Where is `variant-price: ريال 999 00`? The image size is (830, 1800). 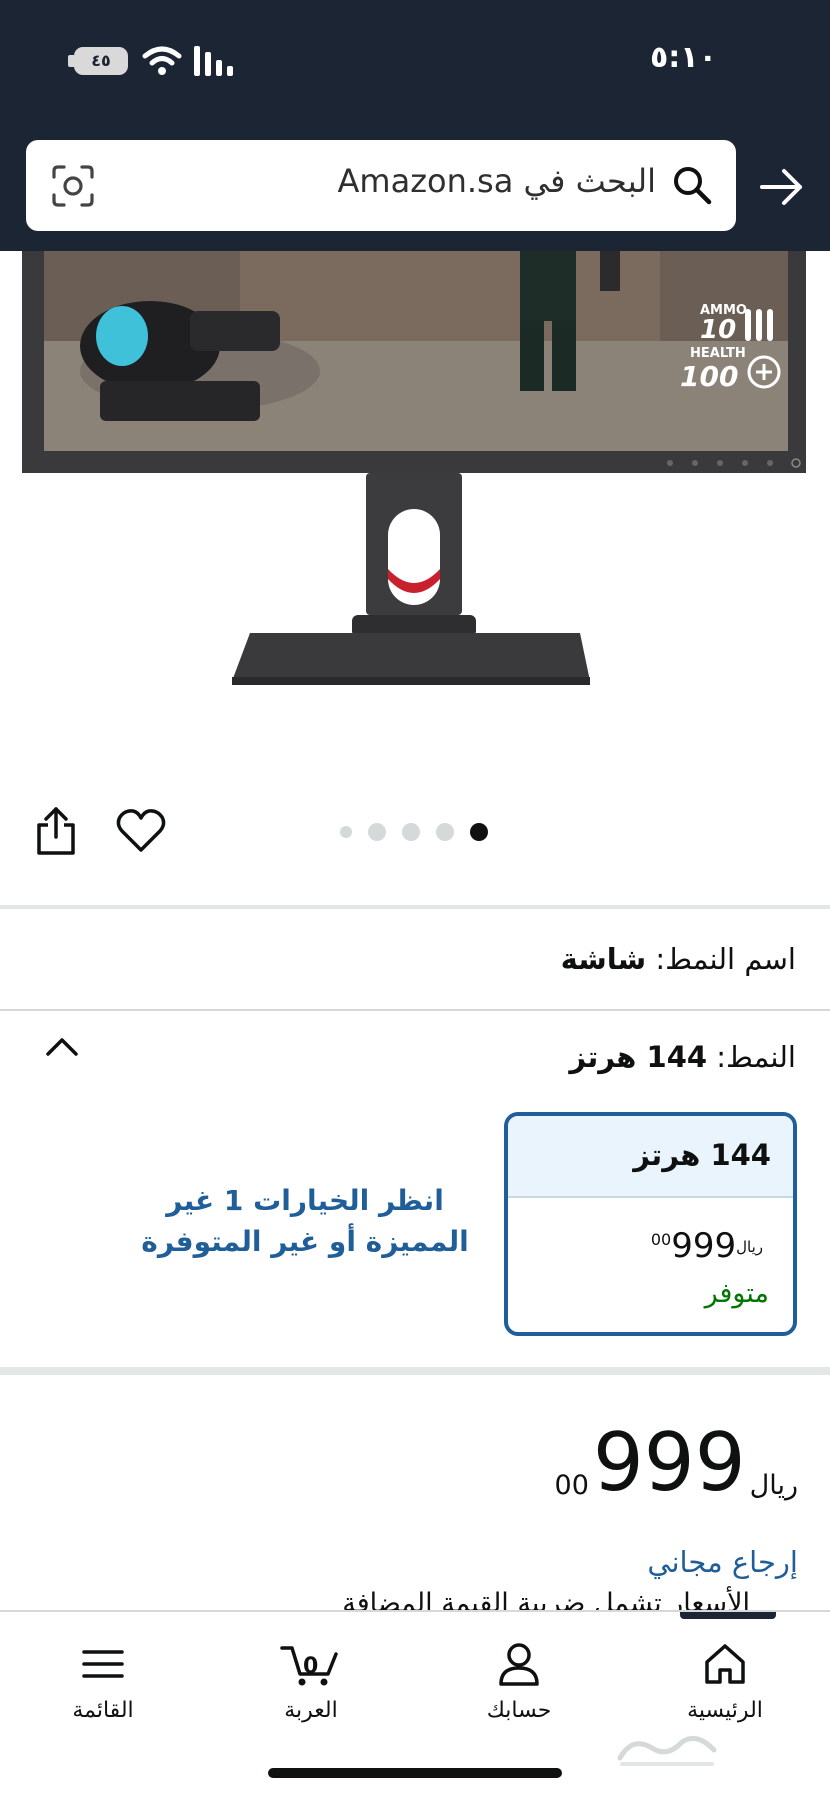
variant-price: ريال 999 00 is located at coordinates (707, 1246).